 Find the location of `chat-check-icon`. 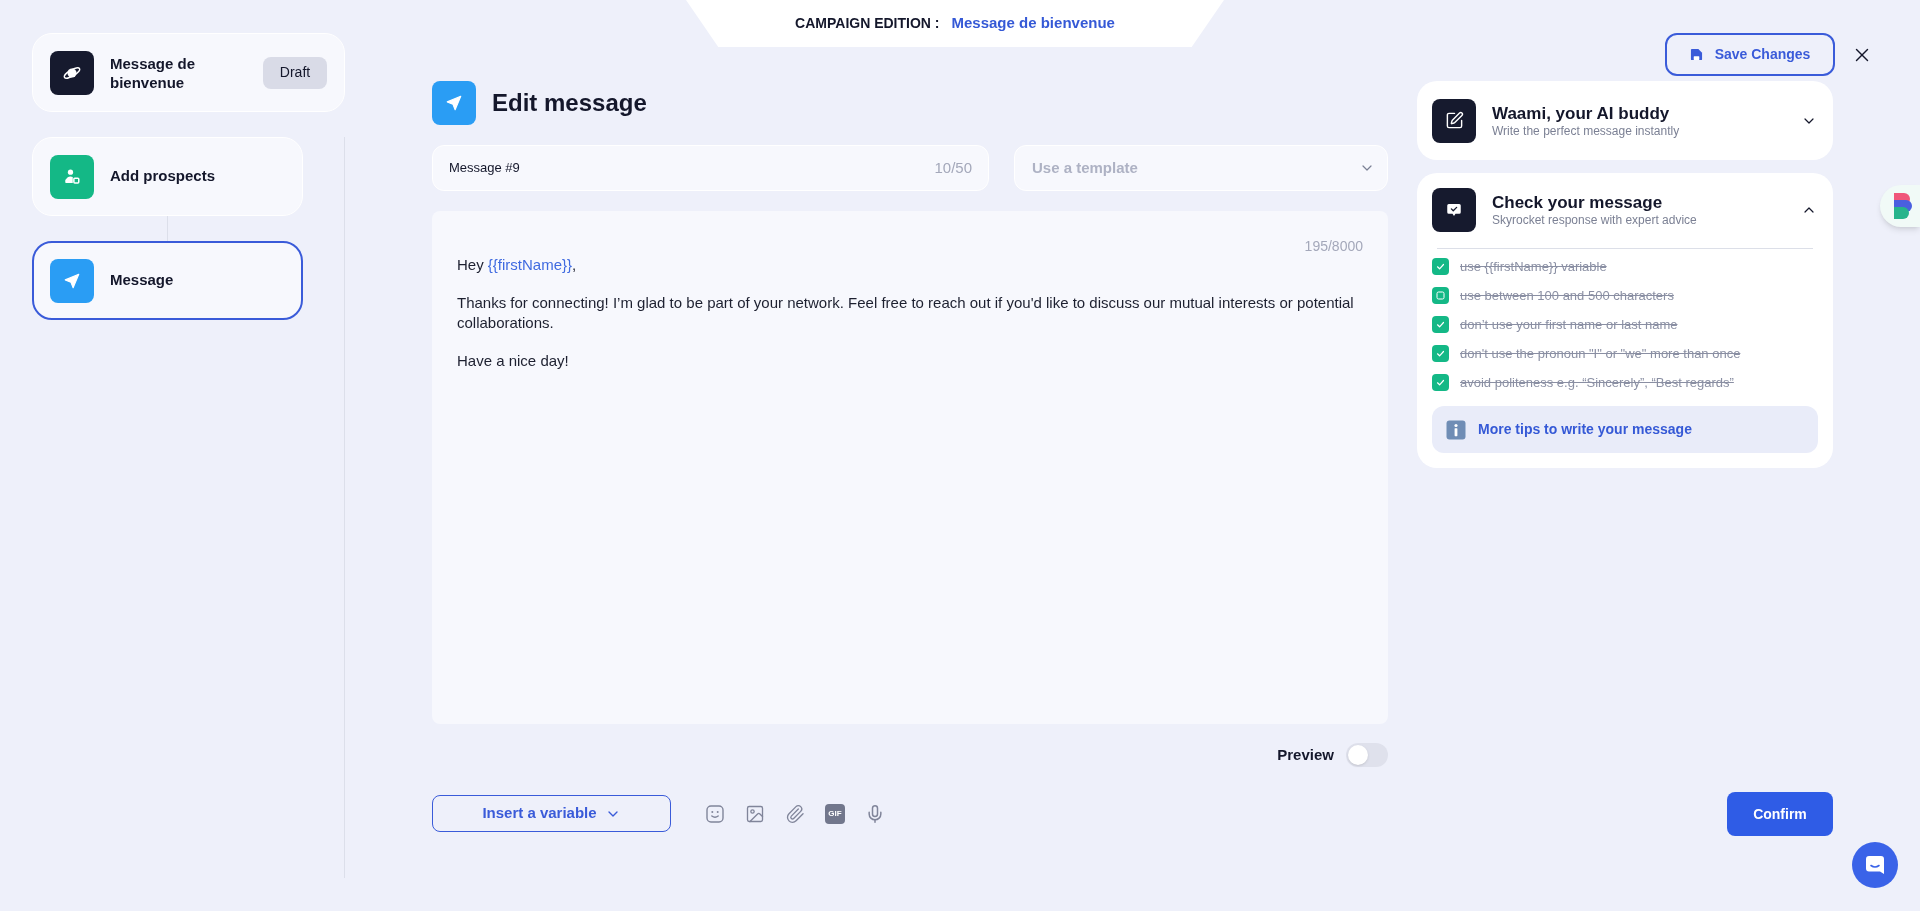

chat-check-icon is located at coordinates (1454, 210).